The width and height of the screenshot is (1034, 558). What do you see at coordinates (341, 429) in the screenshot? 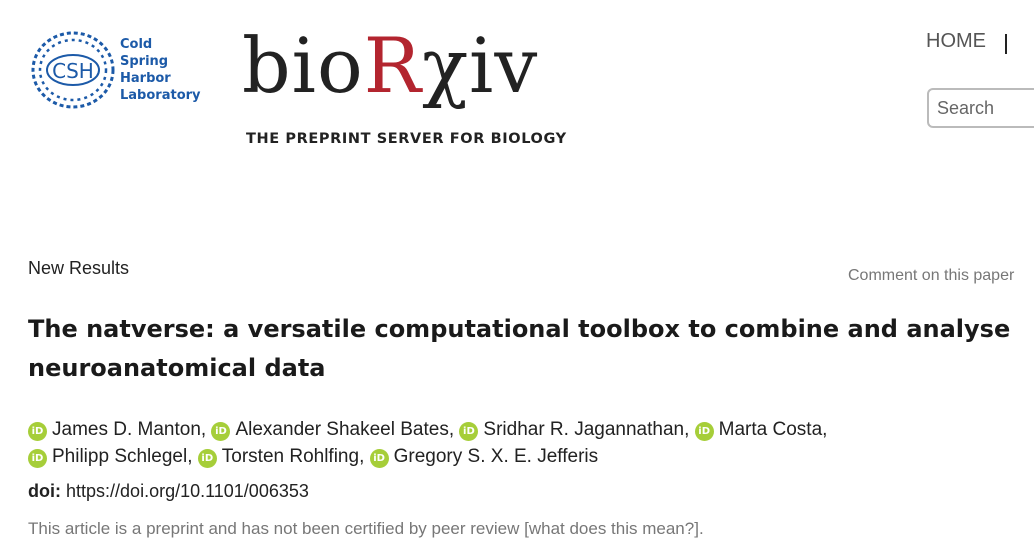
I see `author-name: Alexander Shakeel Bates` at bounding box center [341, 429].